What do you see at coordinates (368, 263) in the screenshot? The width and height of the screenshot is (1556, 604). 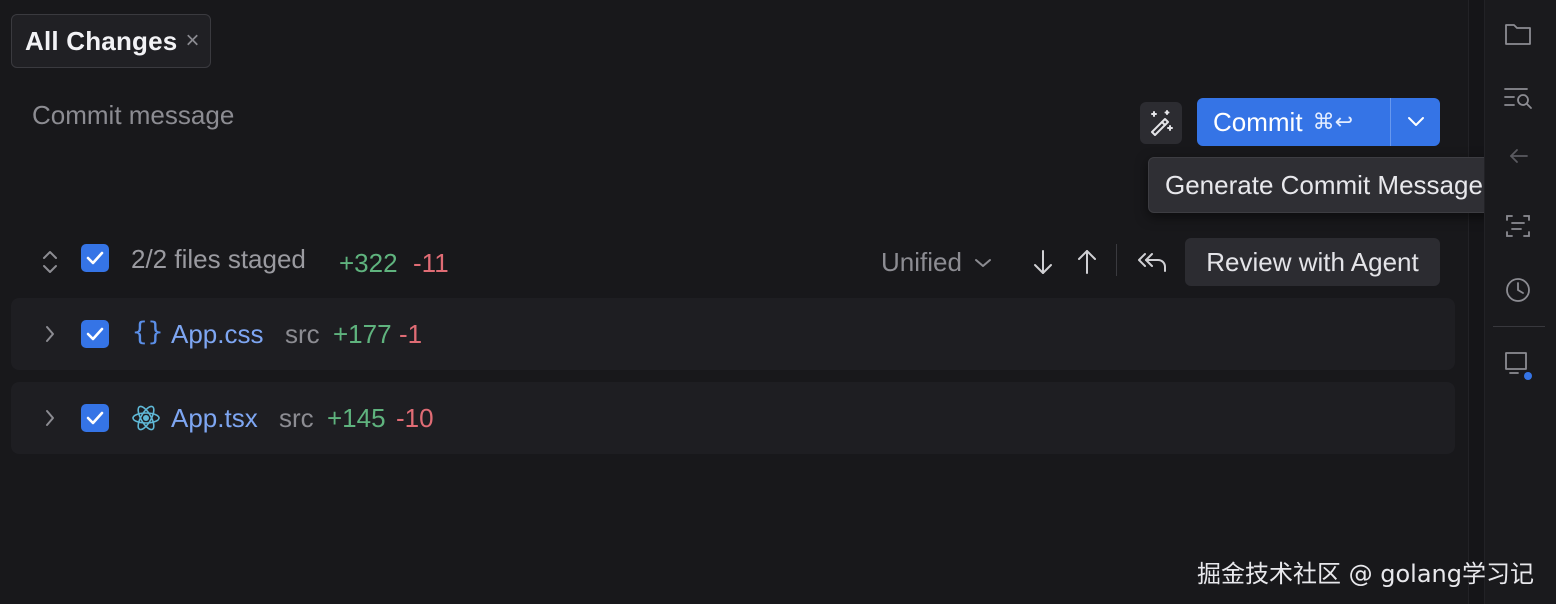 I see `total-additions: +322` at bounding box center [368, 263].